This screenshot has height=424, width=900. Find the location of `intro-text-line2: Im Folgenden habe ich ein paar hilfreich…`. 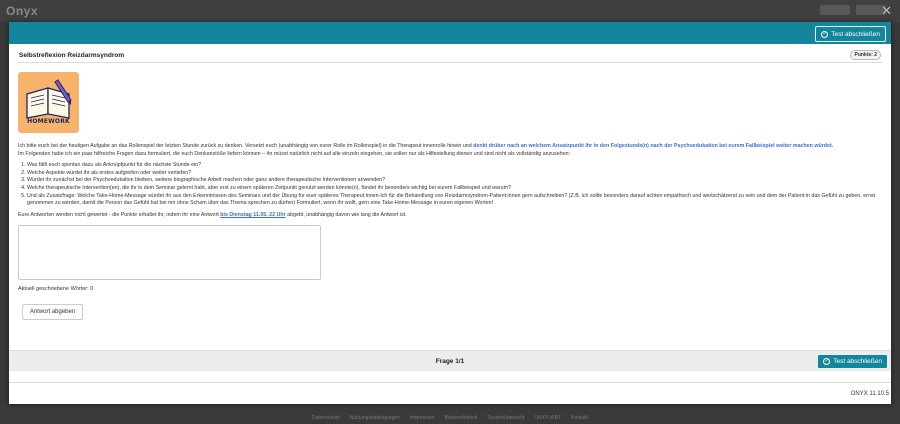

intro-text-line2: Im Folgenden habe ich ein paar hilfreich… is located at coordinates (294, 153).